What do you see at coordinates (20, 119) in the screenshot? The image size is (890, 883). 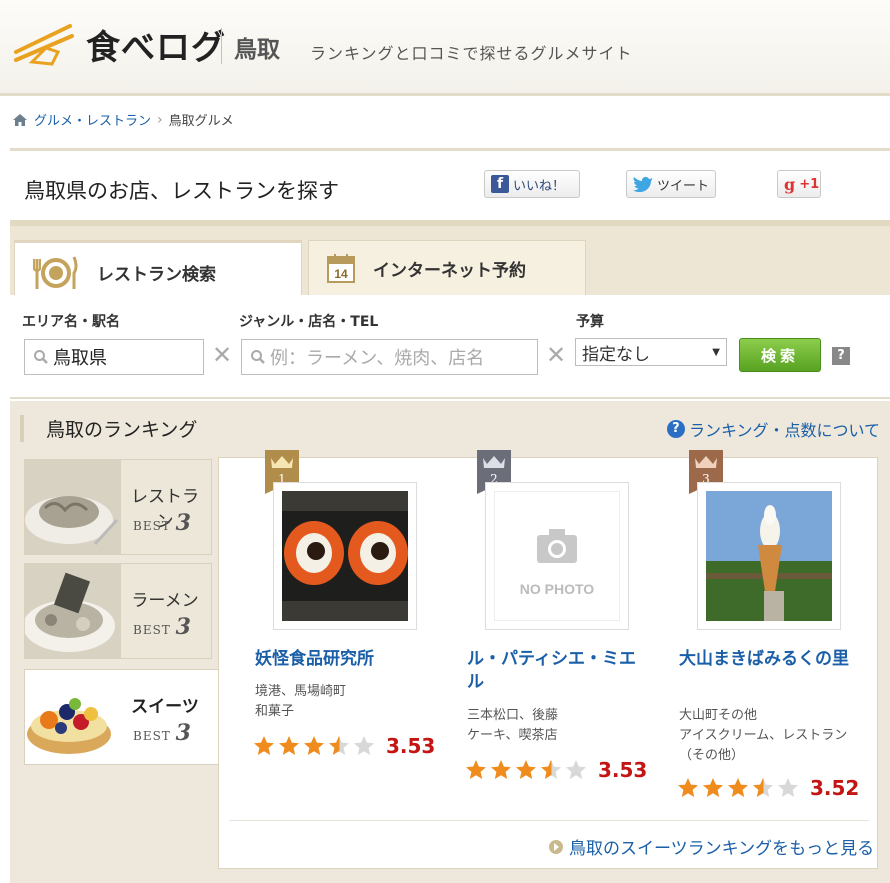 I see `home-icon` at bounding box center [20, 119].